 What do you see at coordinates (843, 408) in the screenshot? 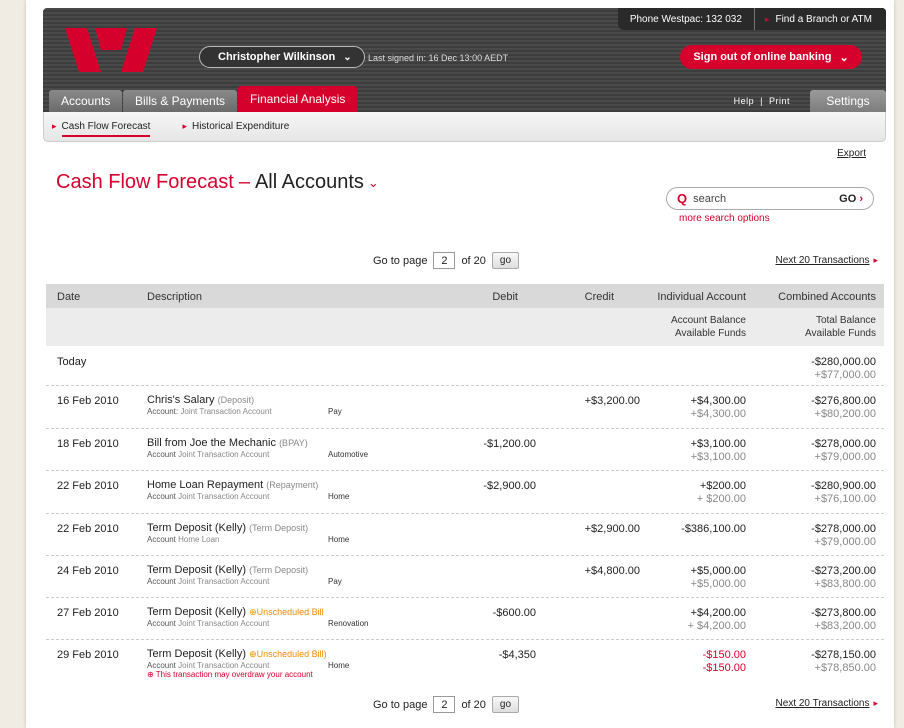
I see `row-combined: -$276,800.00 +$80,200.00` at bounding box center [843, 408].